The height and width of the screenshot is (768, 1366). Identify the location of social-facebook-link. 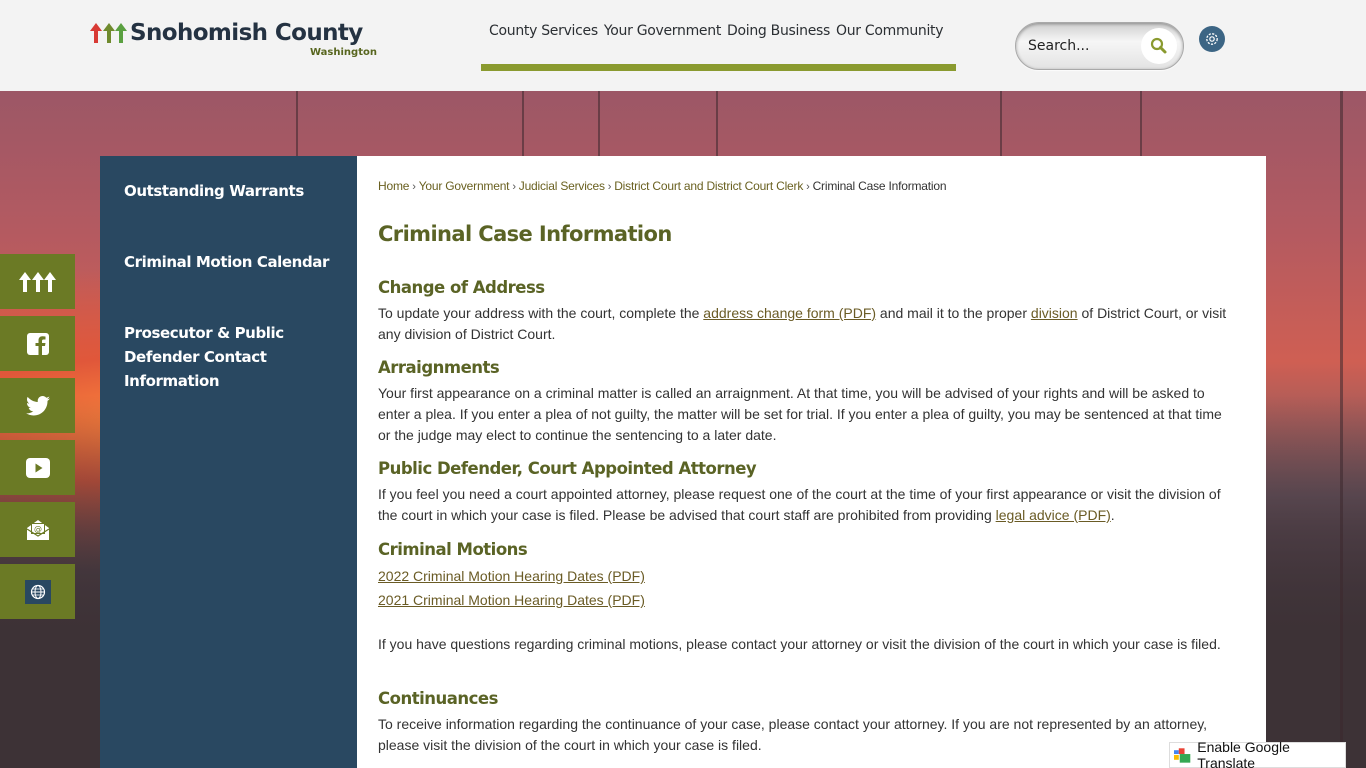
(37, 343).